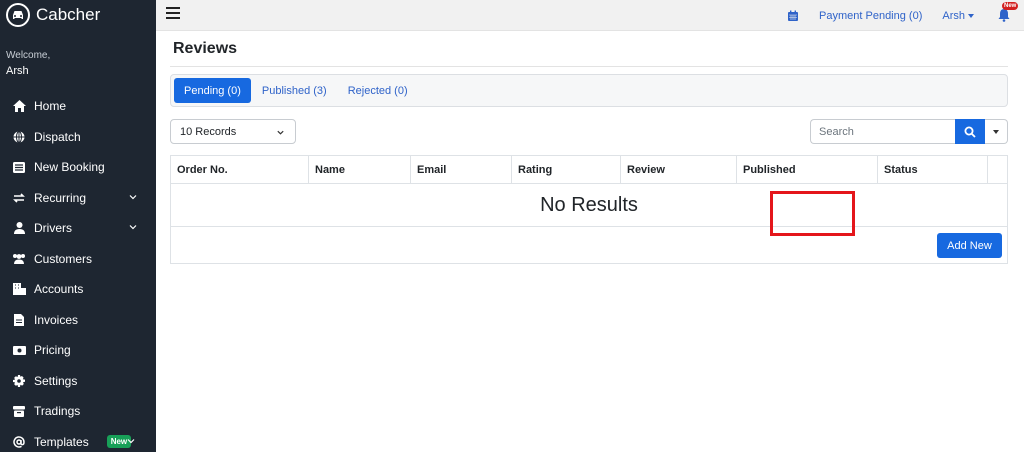  What do you see at coordinates (589, 205) in the screenshot?
I see `empty-state: No Results` at bounding box center [589, 205].